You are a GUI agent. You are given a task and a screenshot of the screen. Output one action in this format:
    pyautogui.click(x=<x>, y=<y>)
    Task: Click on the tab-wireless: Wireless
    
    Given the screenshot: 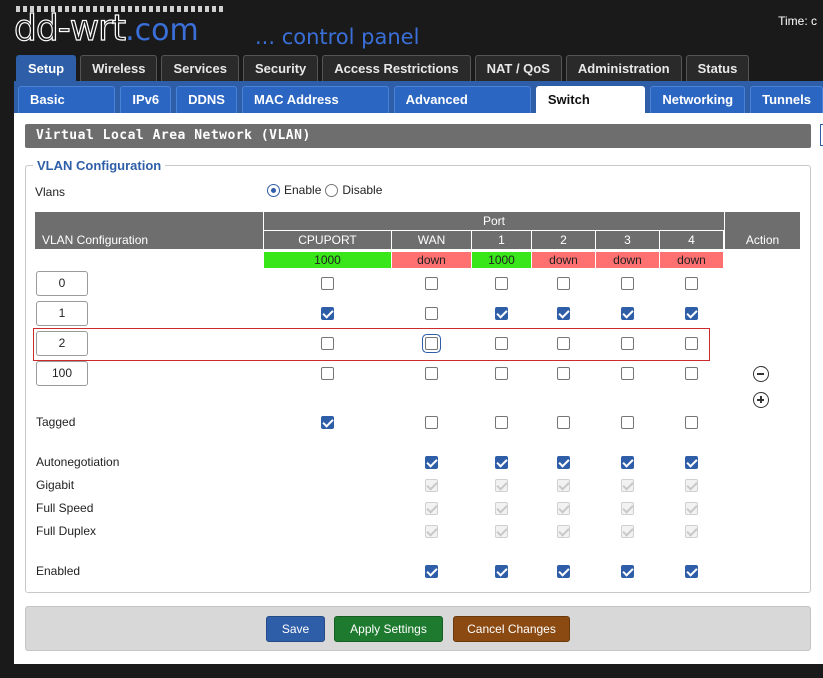 What is the action you would take?
    pyautogui.click(x=119, y=68)
    